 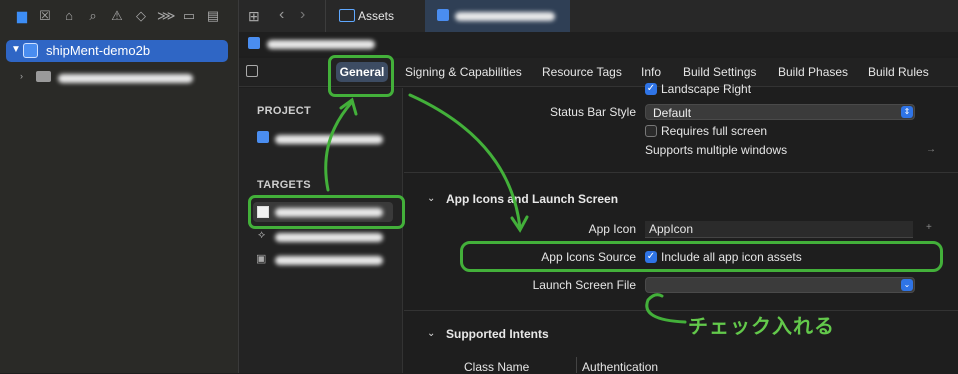 What do you see at coordinates (666, 308) in the screenshot?
I see `annotation-squiggle` at bounding box center [666, 308].